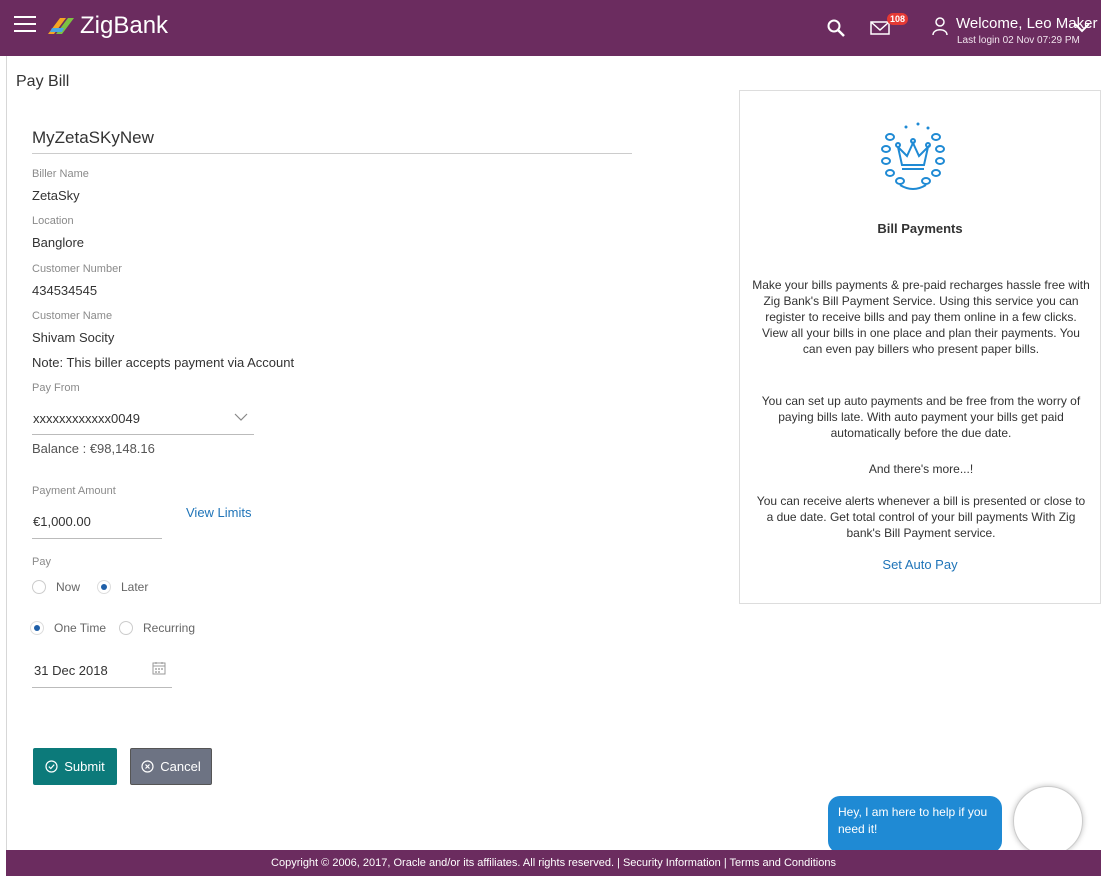  I want to click on payee-name: MyZetaSKyNew, so click(93, 137).